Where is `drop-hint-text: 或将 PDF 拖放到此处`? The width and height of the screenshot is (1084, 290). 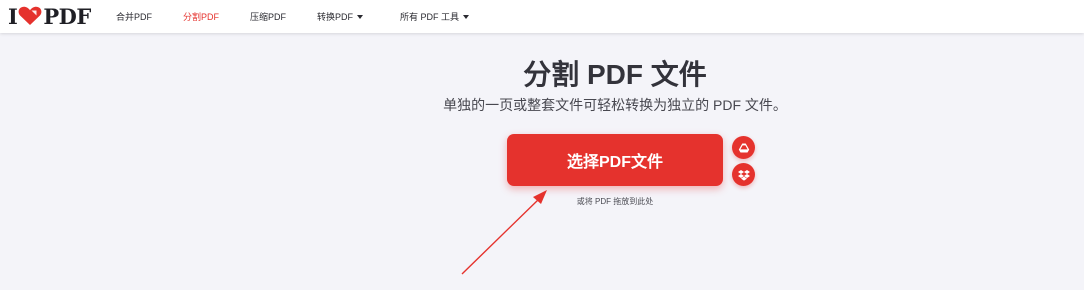
drop-hint-text: 或将 PDF 拖放到此处 is located at coordinates (615, 201).